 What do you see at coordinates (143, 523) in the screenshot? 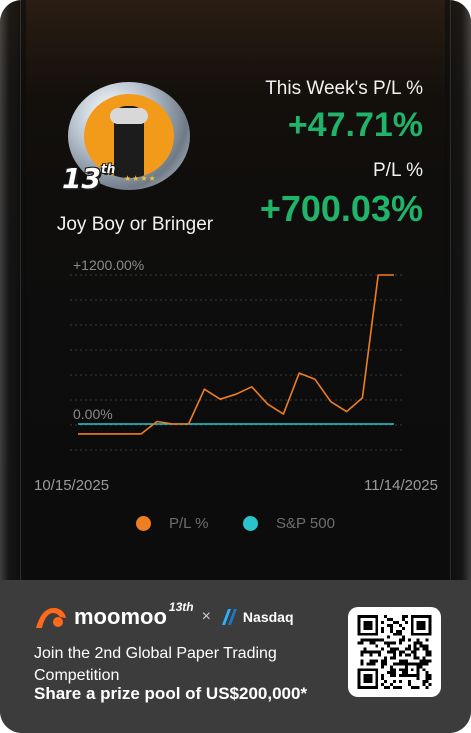
I see `legend-dot-pl` at bounding box center [143, 523].